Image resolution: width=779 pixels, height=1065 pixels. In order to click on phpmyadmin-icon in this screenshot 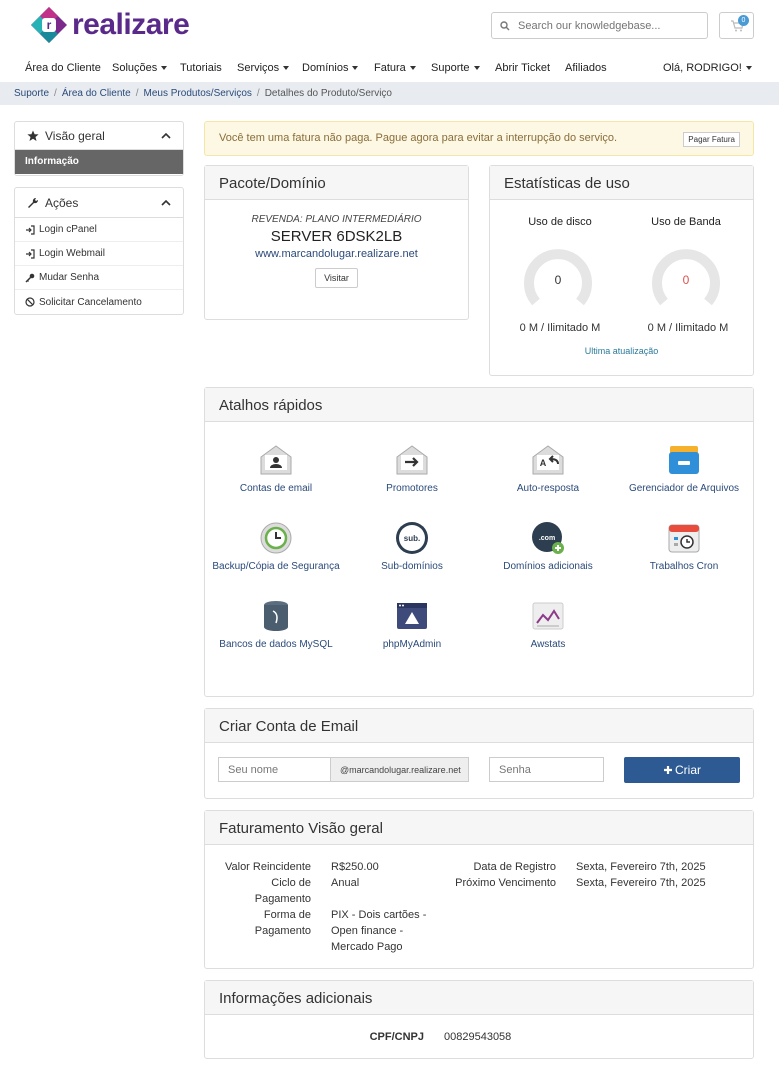, I will do `click(412, 616)`.